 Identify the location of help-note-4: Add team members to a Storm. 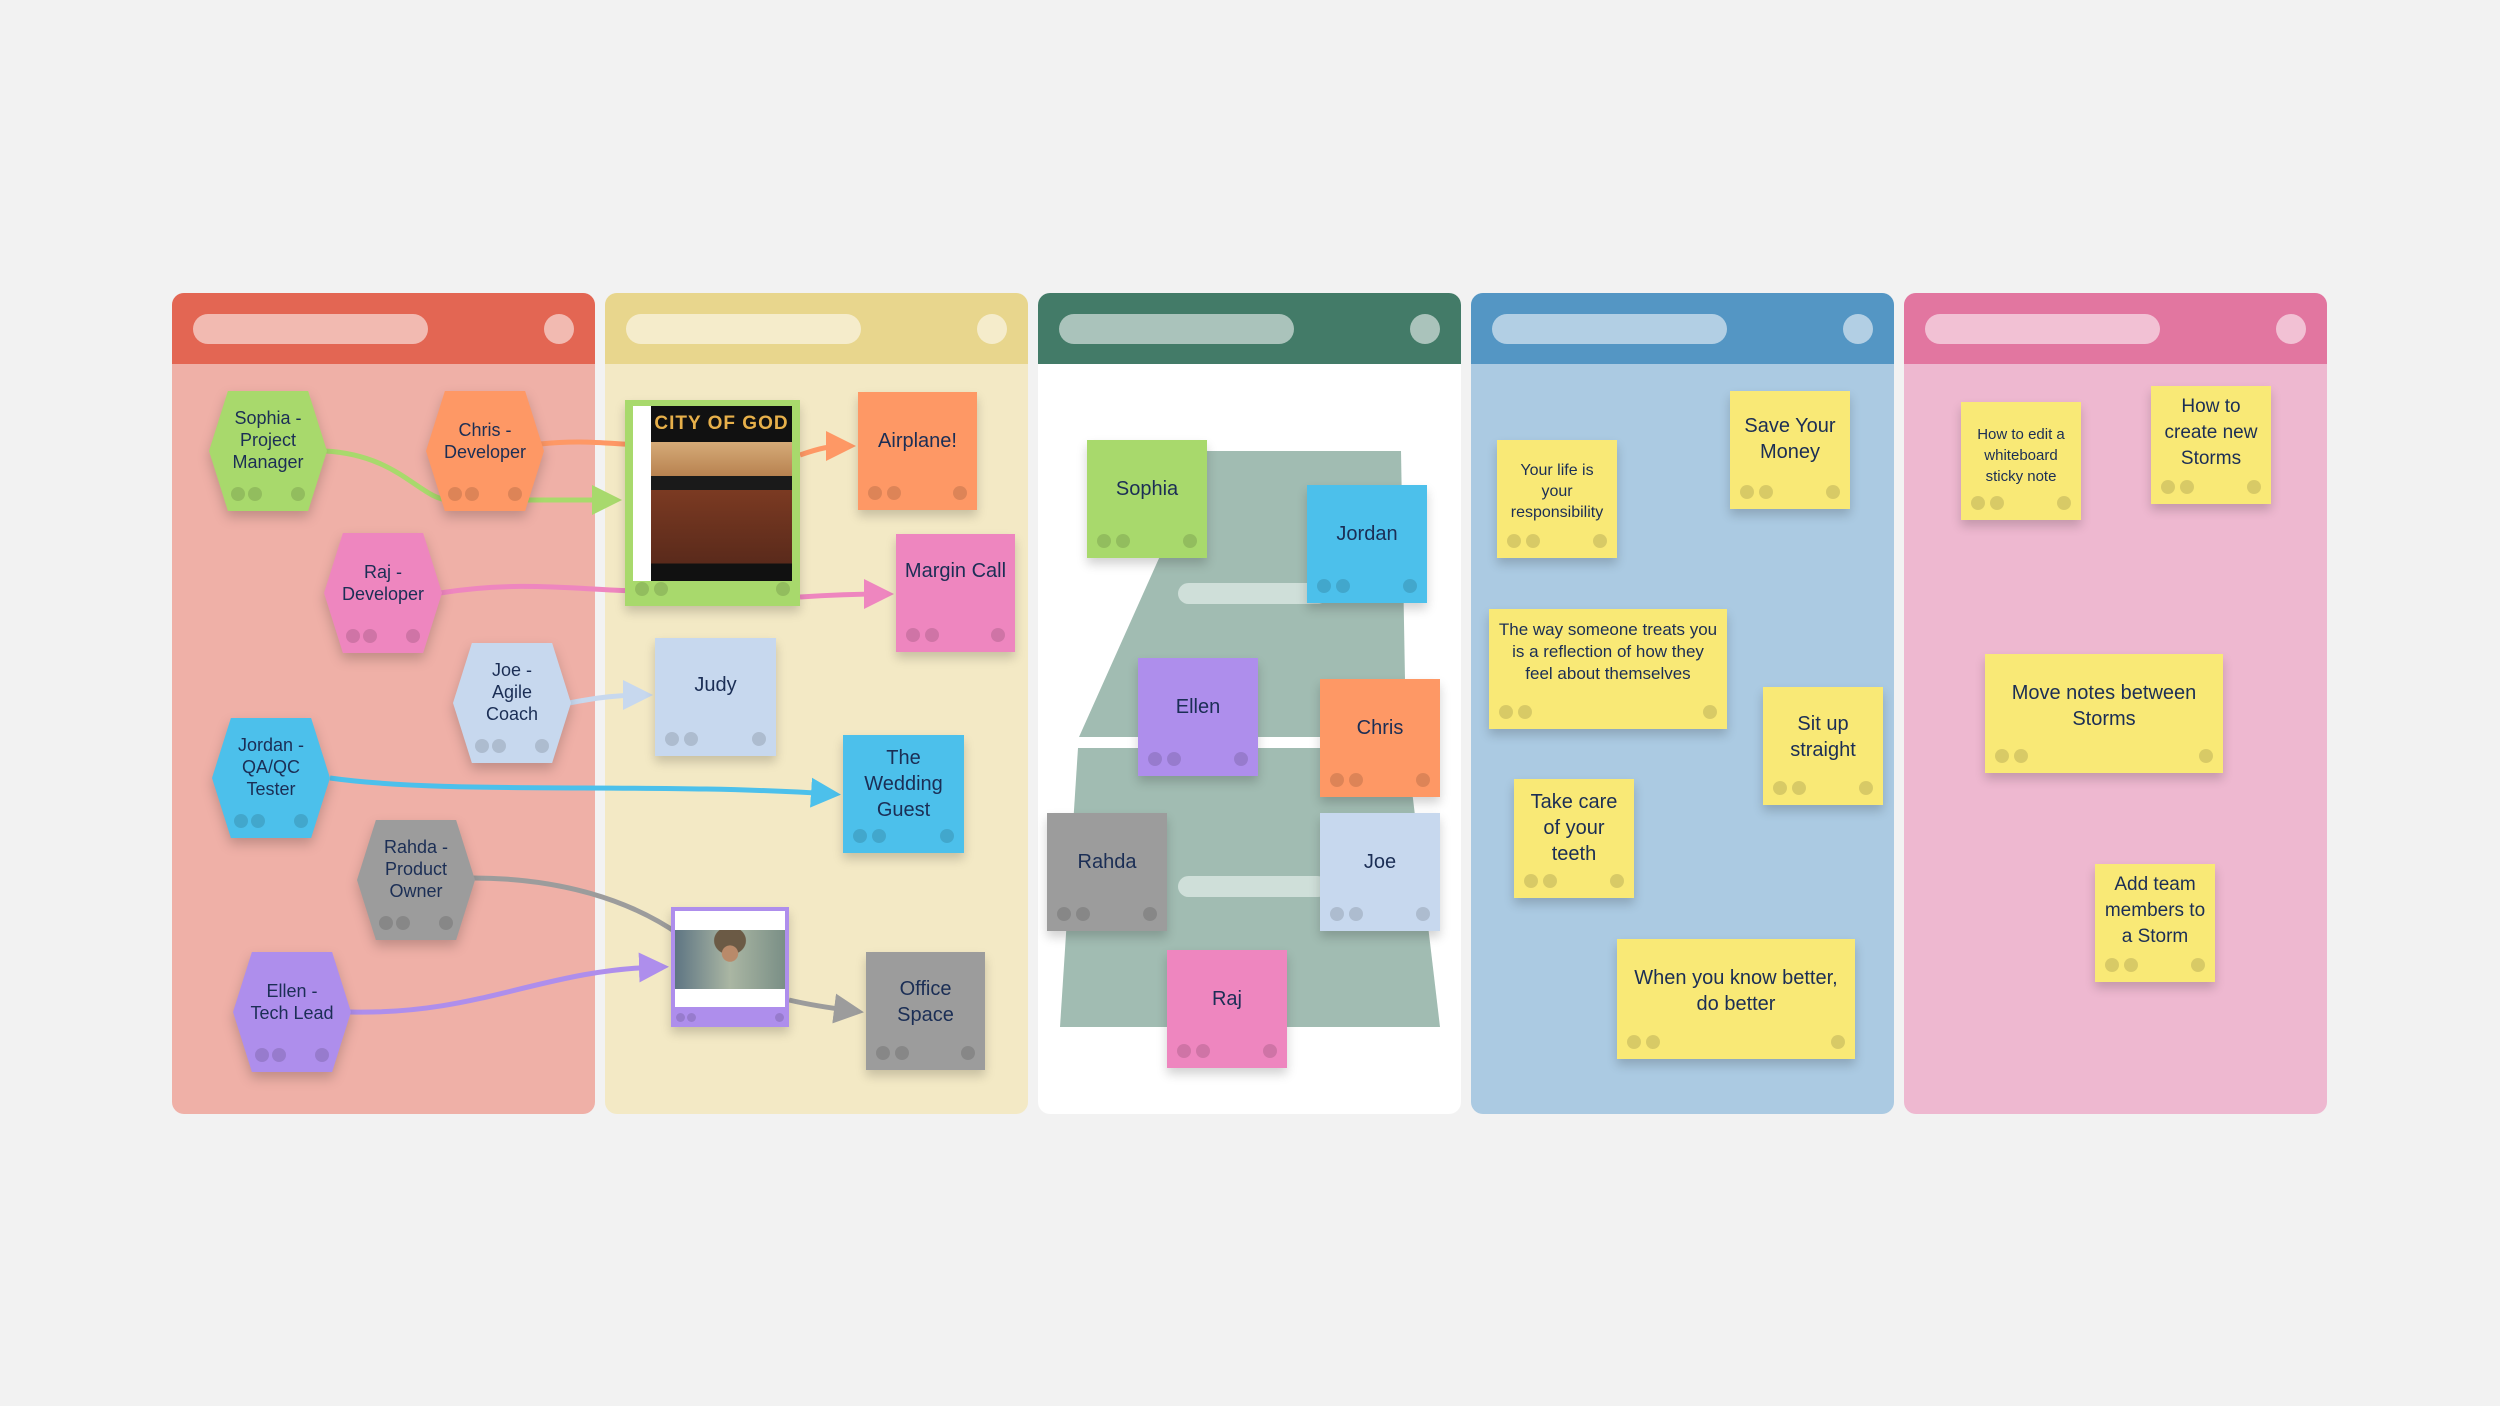
(2155, 923).